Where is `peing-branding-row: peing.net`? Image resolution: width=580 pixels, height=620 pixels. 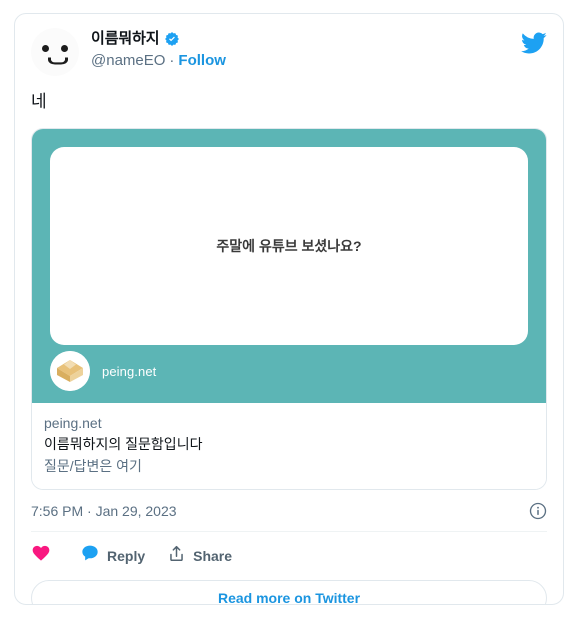
peing-branding-row: peing.net is located at coordinates (103, 371).